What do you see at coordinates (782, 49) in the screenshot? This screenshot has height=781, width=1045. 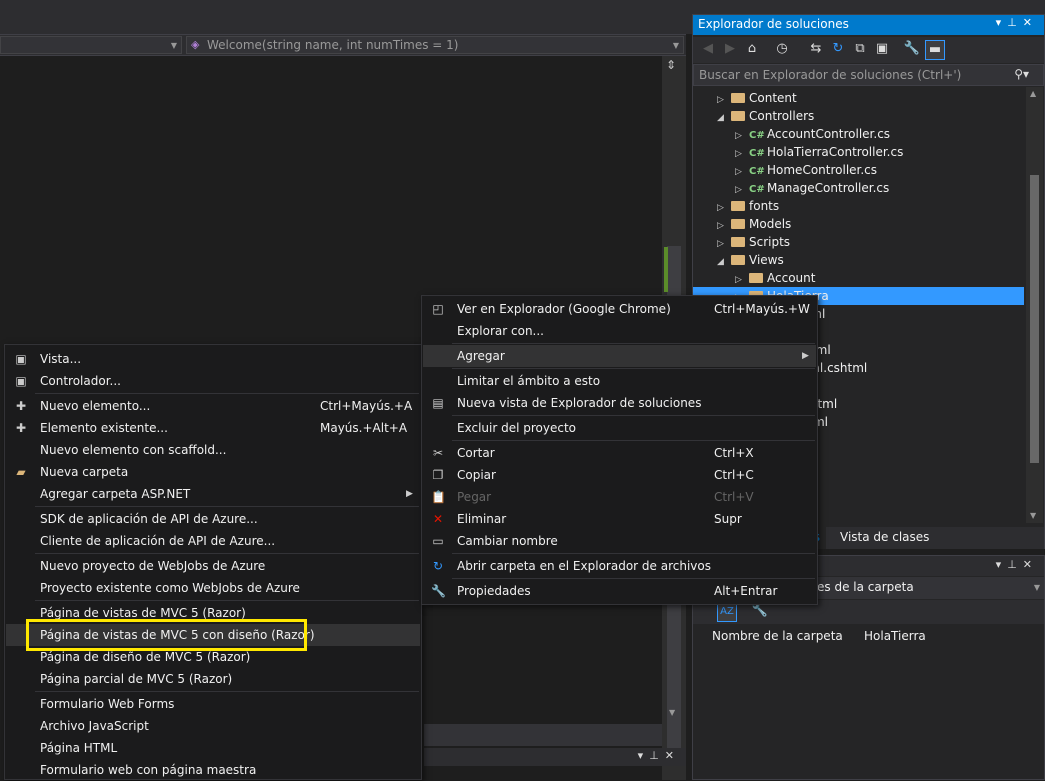 I see `history-icon: ◷` at bounding box center [782, 49].